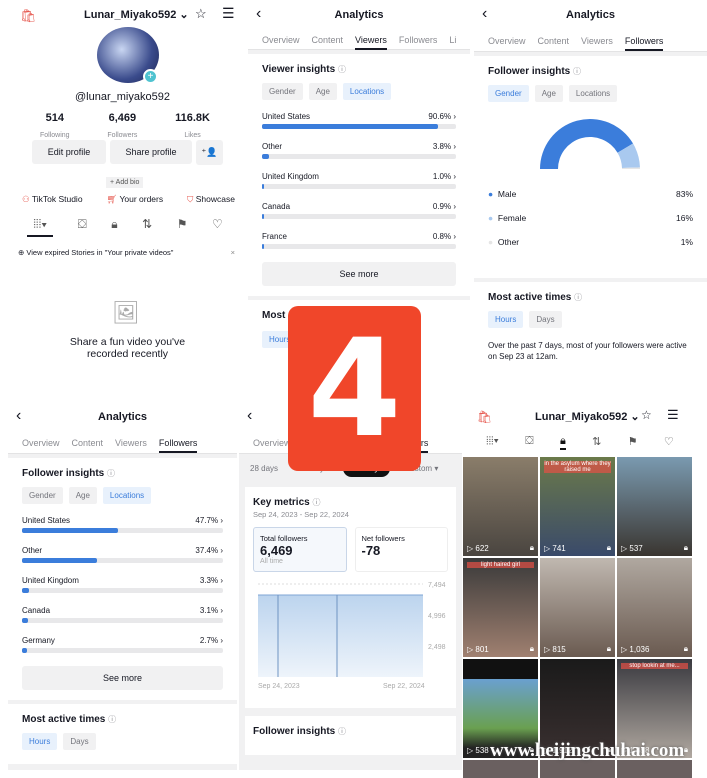  What do you see at coordinates (359, 120) in the screenshot?
I see `location-row: United States 90.6% ›` at bounding box center [359, 120].